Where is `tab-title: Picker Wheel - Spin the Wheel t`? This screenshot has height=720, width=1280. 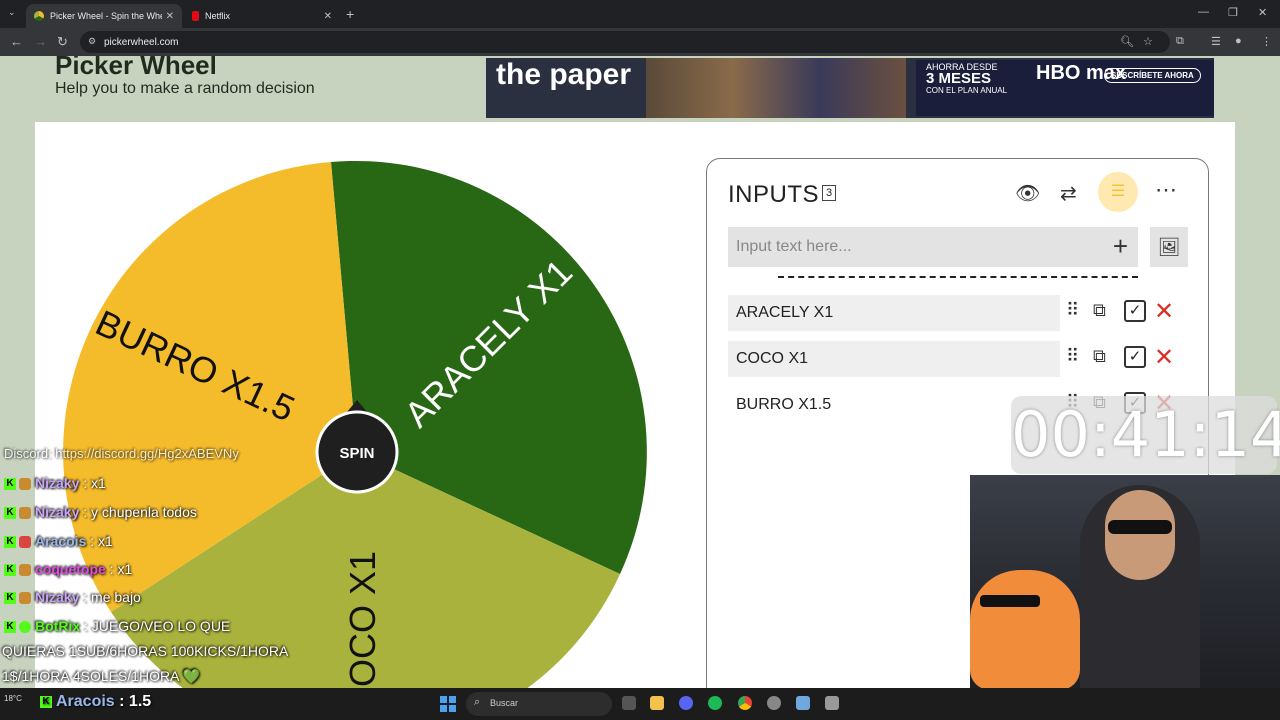
tab-title: Picker Wheel - Spin the Wheel t is located at coordinates (106, 16).